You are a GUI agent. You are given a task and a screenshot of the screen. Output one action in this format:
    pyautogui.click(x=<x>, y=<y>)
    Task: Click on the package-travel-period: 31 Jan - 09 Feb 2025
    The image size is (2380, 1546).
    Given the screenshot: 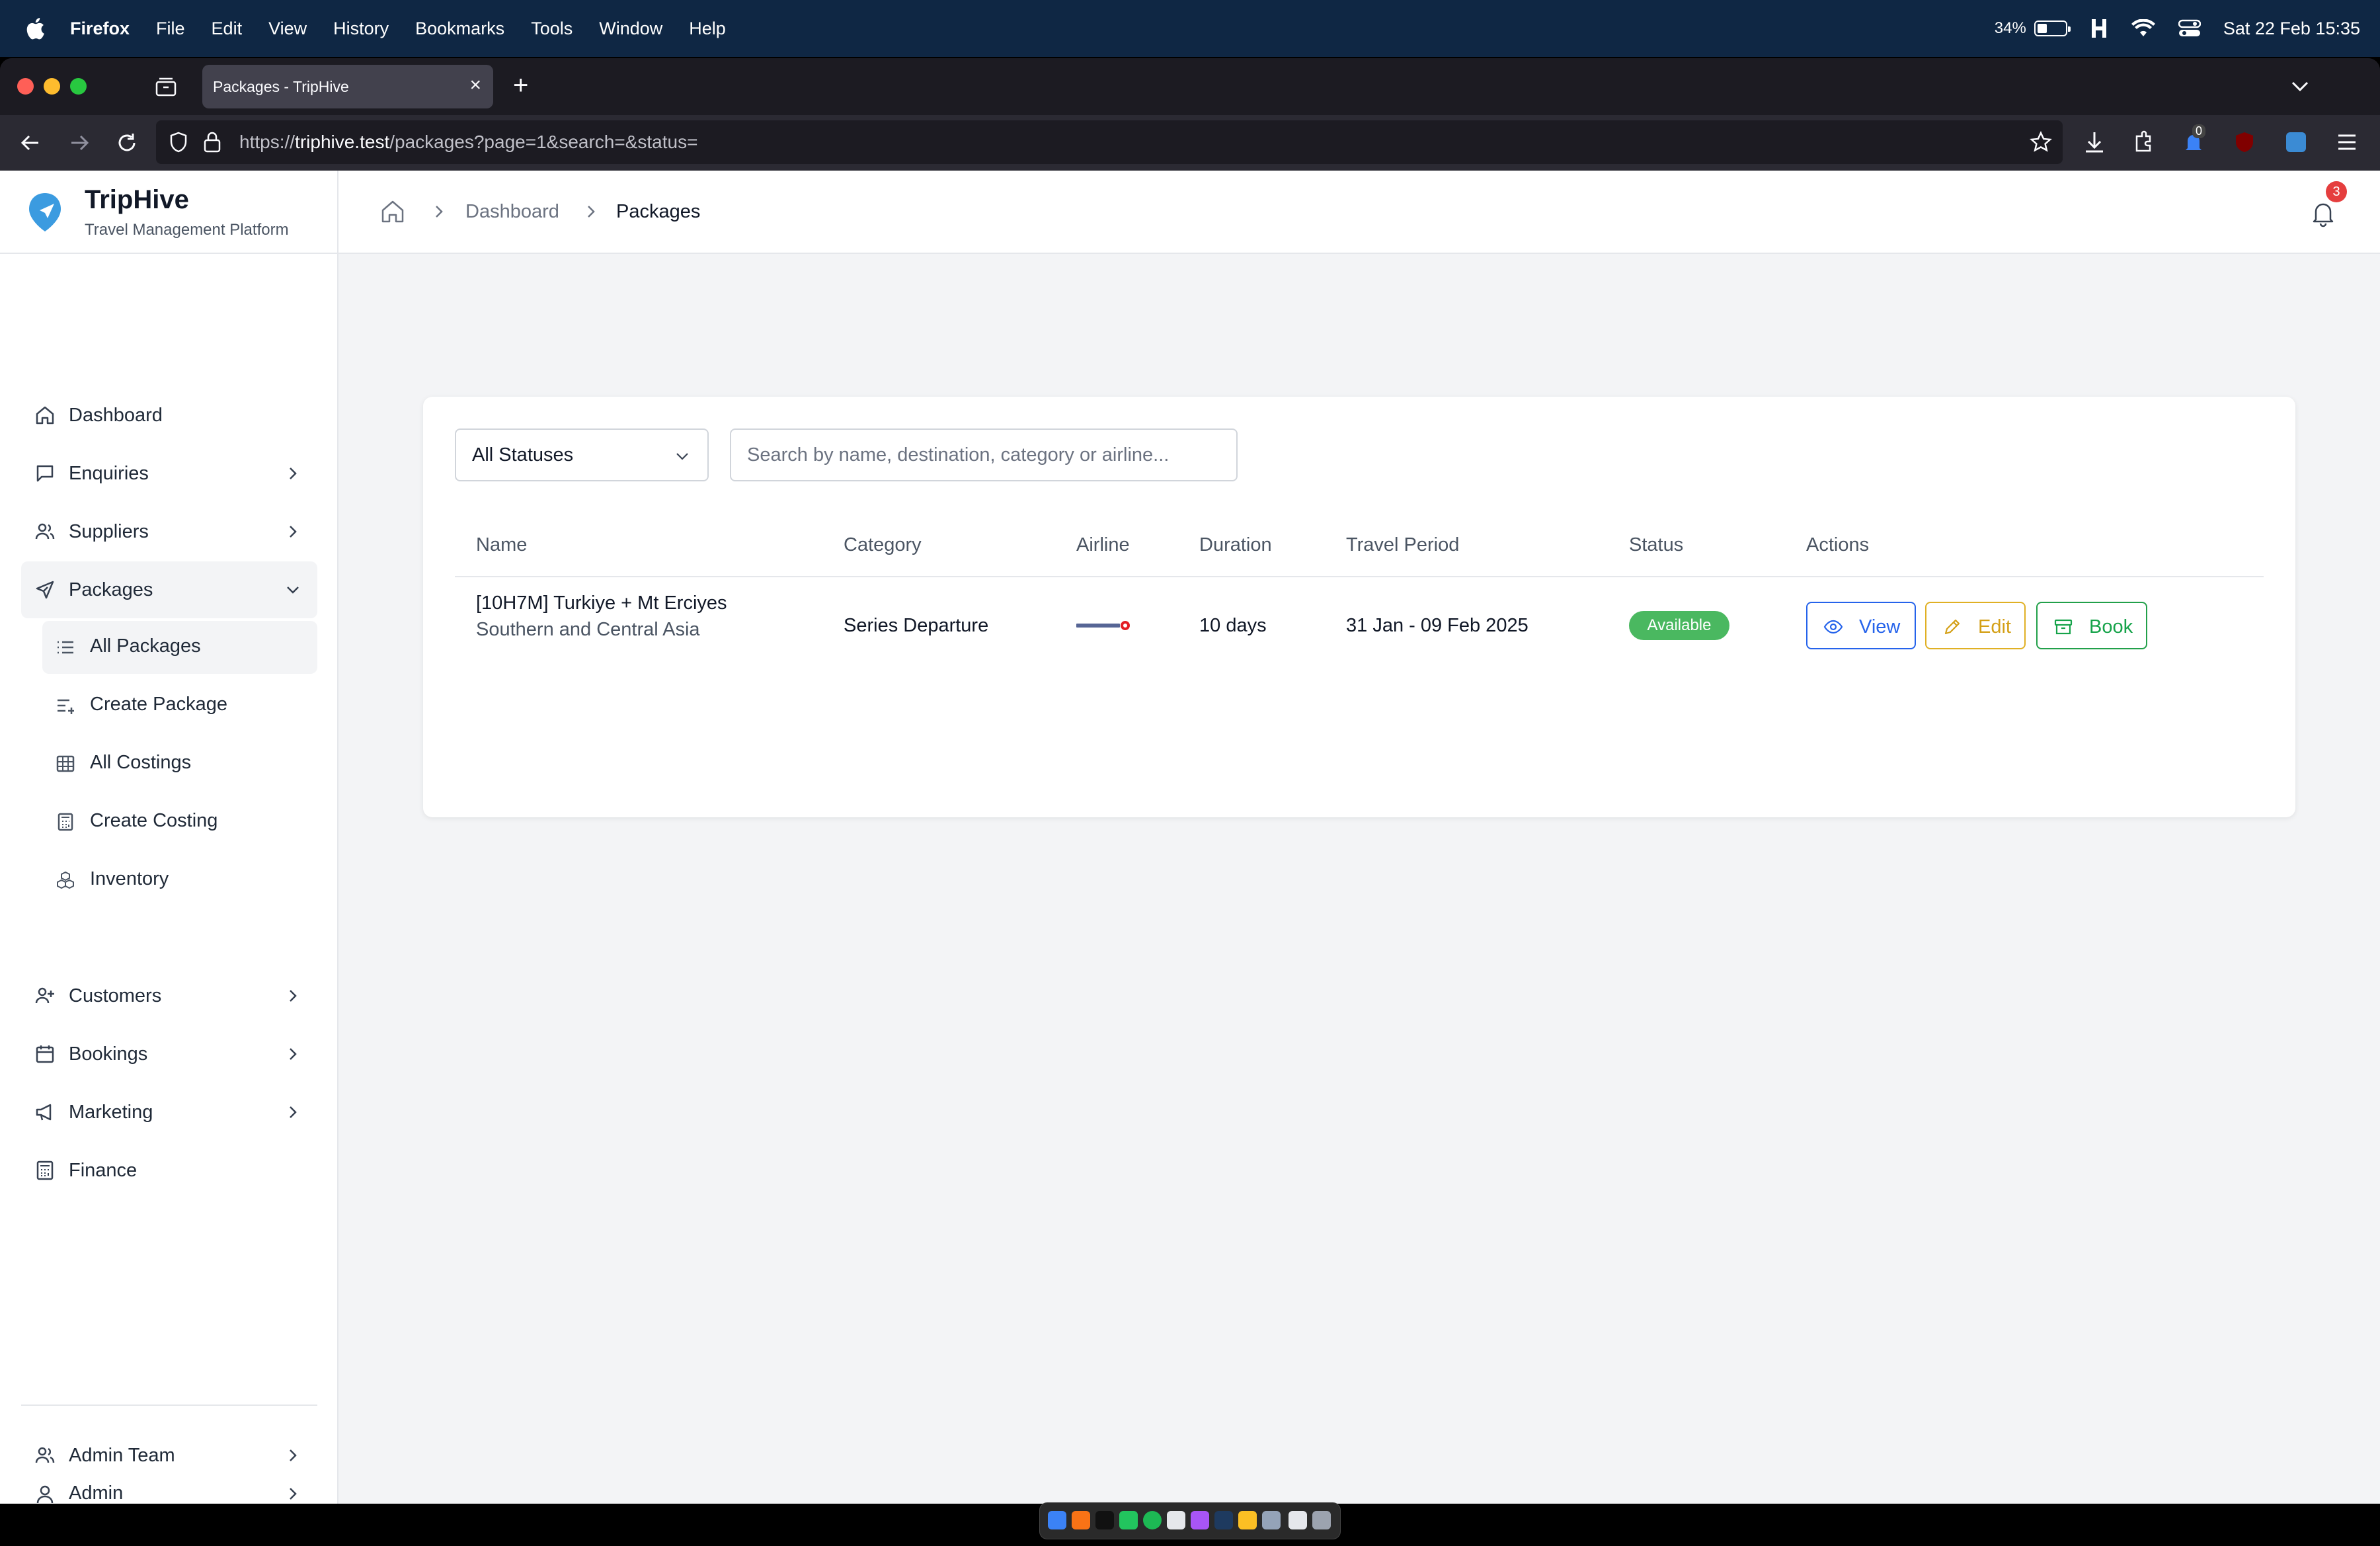 What is the action you would take?
    pyautogui.click(x=1437, y=625)
    